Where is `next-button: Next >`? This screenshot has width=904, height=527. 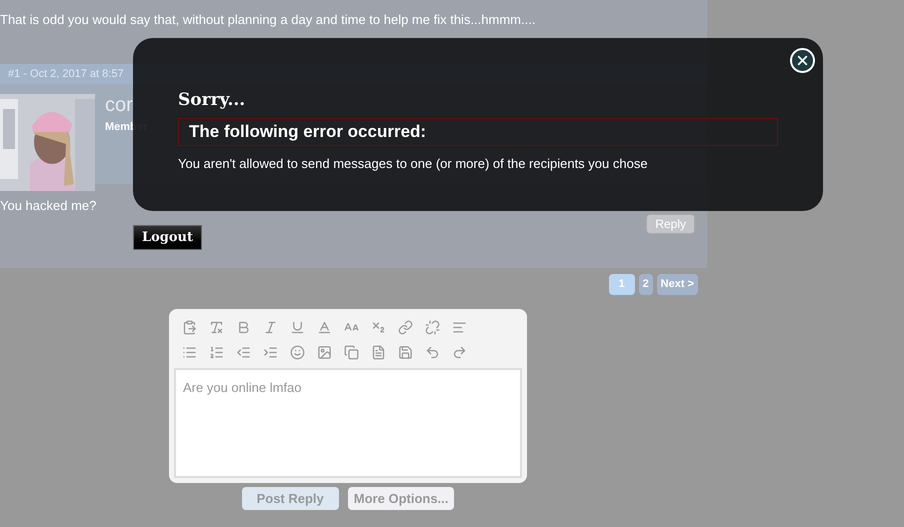 next-button: Next > is located at coordinates (677, 284).